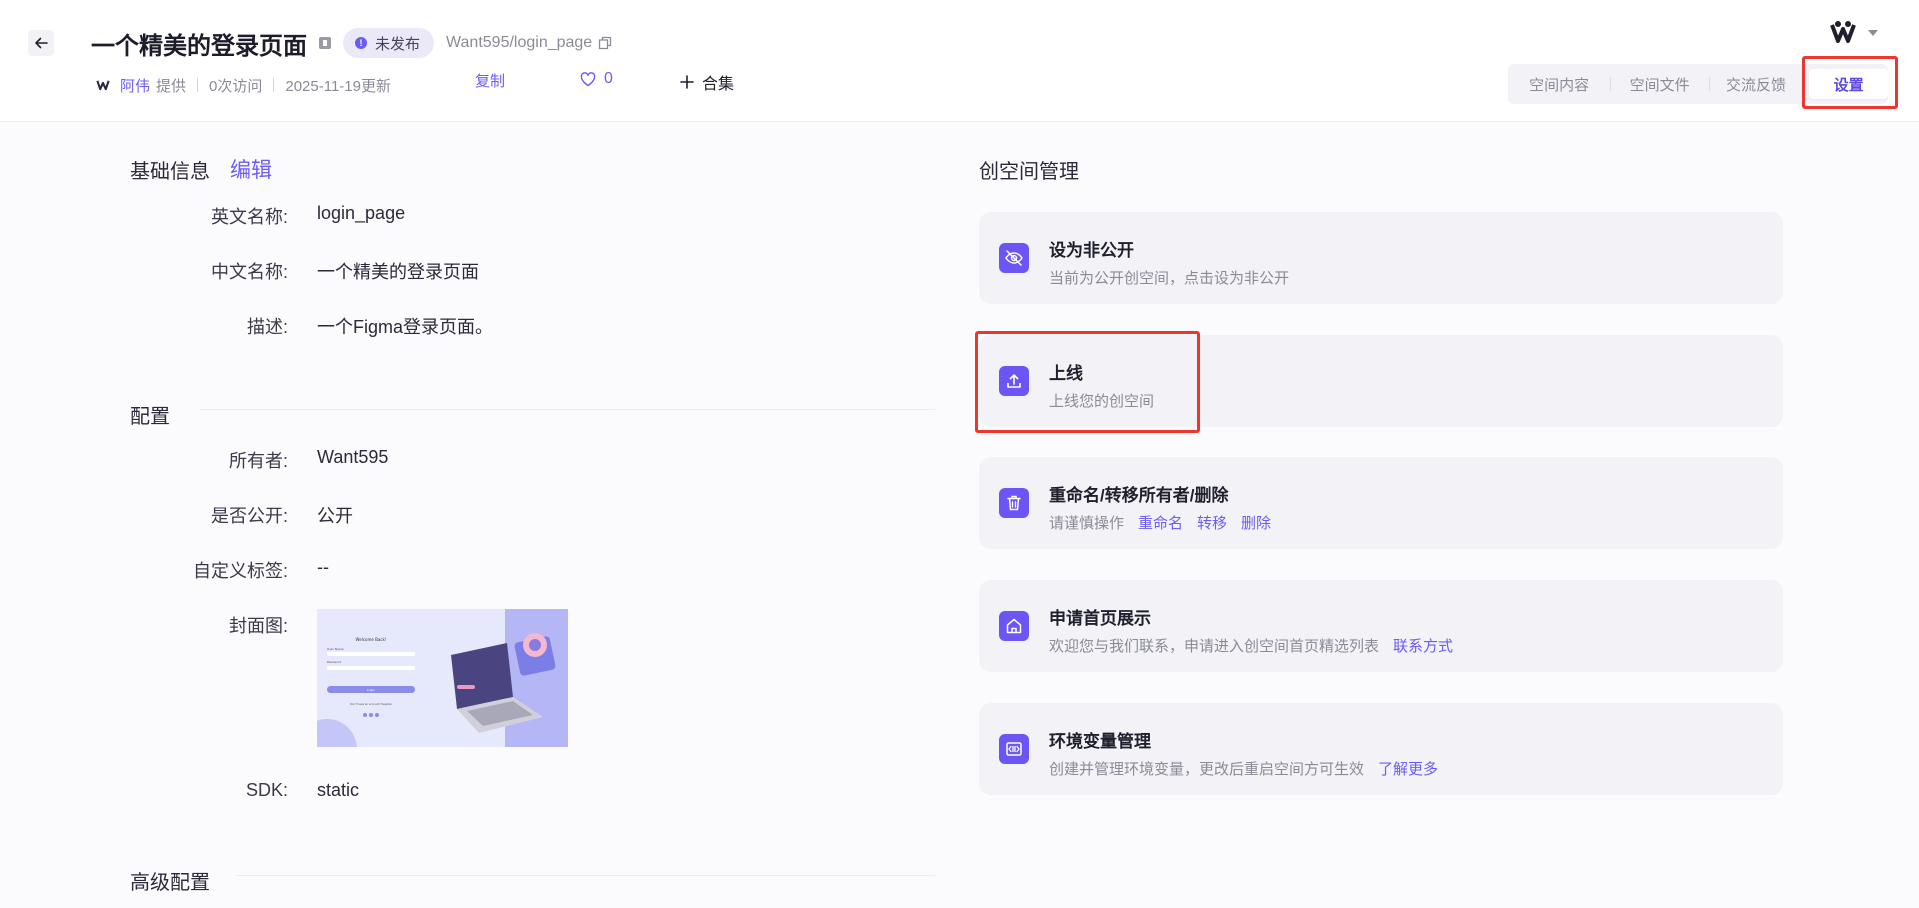 The image size is (1919, 908). What do you see at coordinates (150, 417) in the screenshot?
I see `config-heading: 配置` at bounding box center [150, 417].